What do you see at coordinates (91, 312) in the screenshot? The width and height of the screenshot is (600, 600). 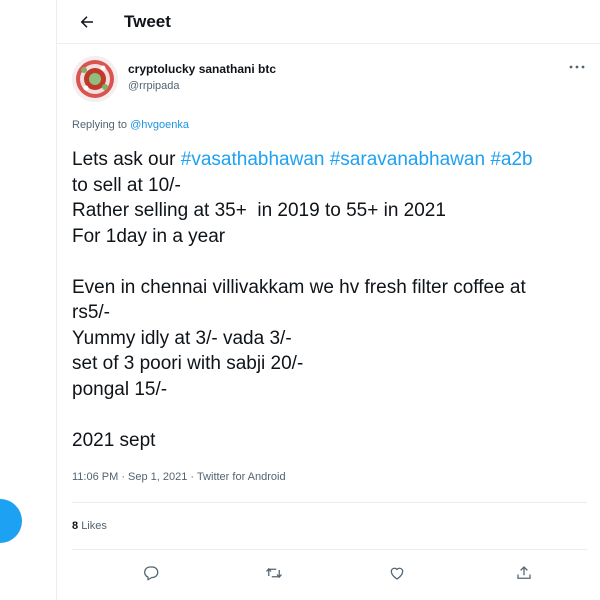 I see `text-segment: rs5/-` at bounding box center [91, 312].